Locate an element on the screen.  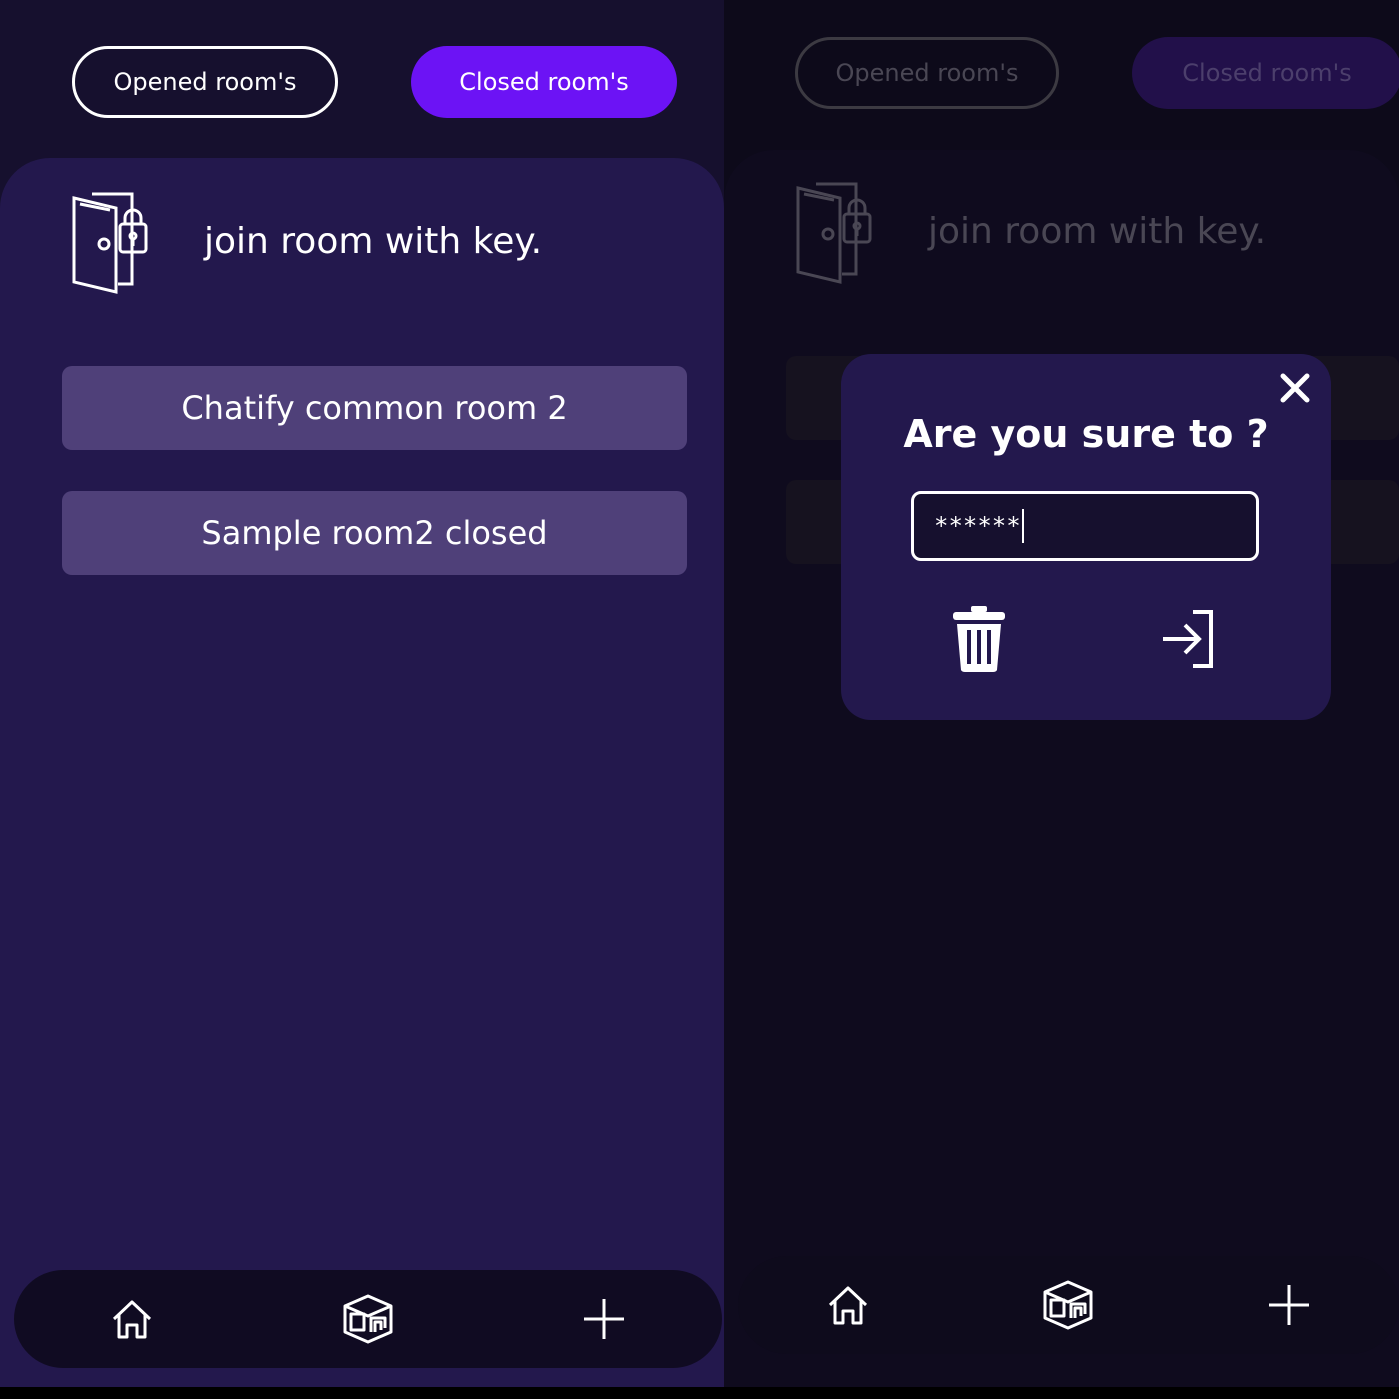
room-key-value: ****** is located at coordinates (977, 526).